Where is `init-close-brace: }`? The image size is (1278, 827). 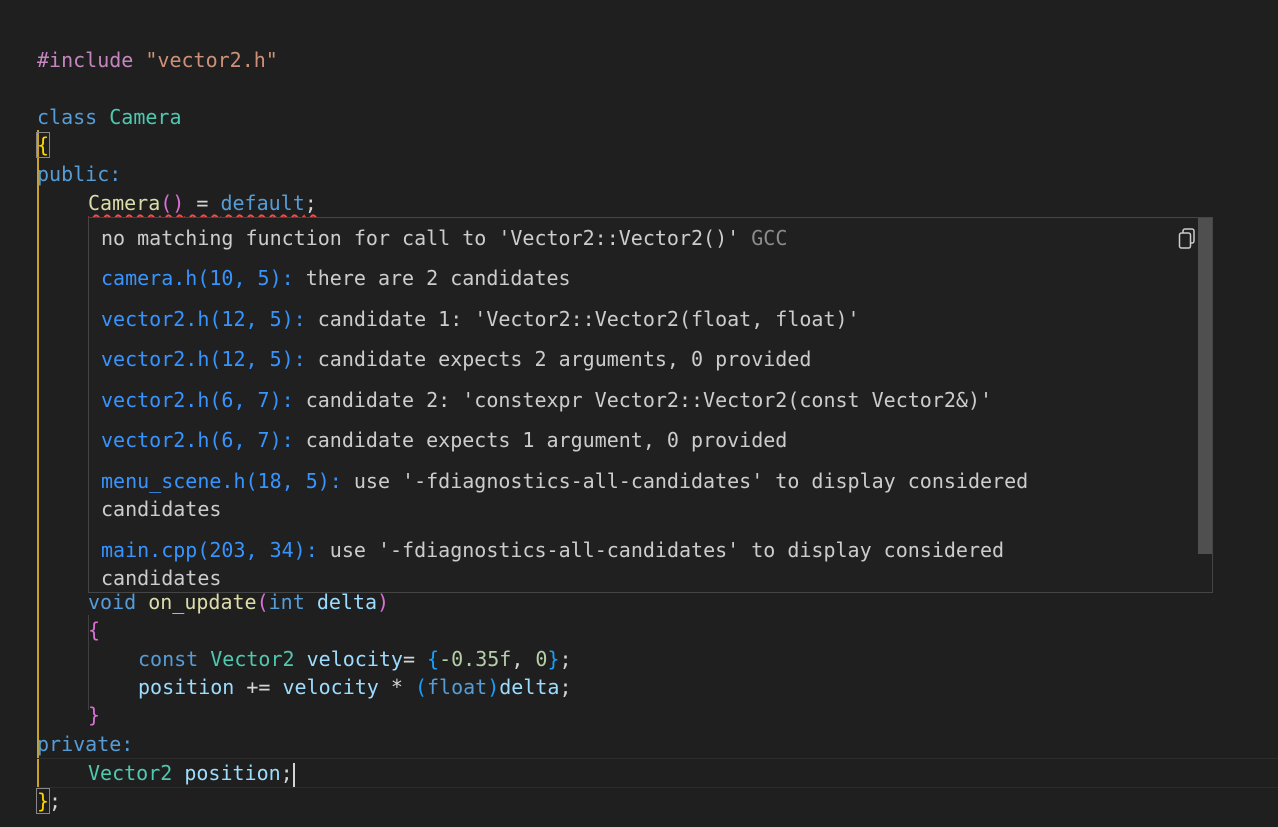 init-close-brace: } is located at coordinates (553, 659).